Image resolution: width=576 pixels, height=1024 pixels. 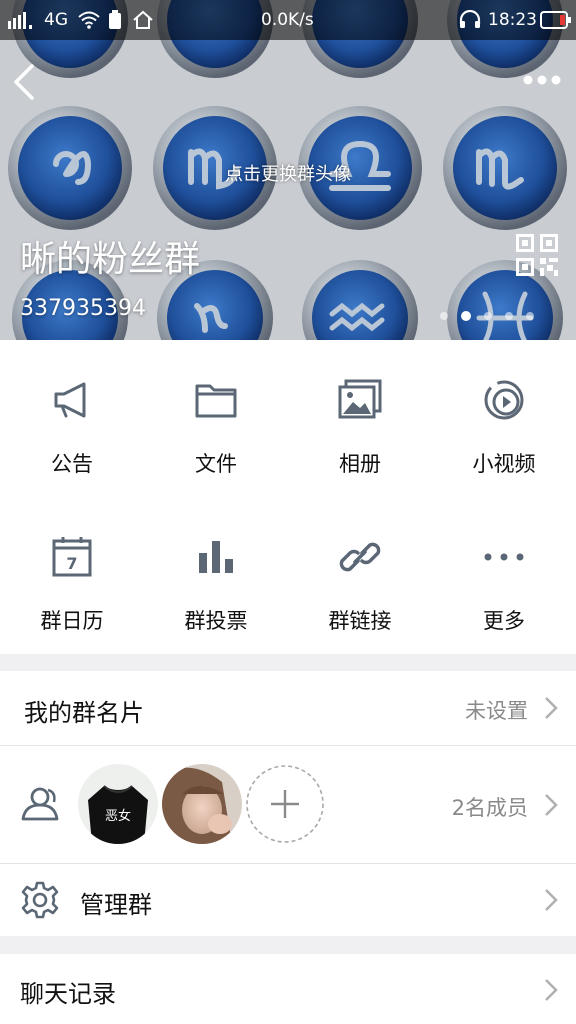 What do you see at coordinates (20, 20) in the screenshot?
I see `signal-icon` at bounding box center [20, 20].